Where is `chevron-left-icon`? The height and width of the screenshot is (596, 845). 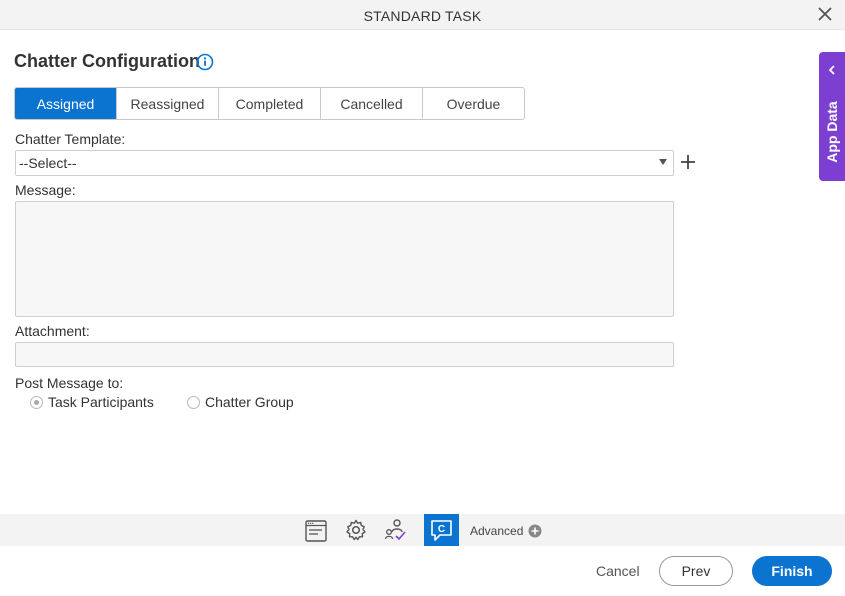 chevron-left-icon is located at coordinates (831, 70).